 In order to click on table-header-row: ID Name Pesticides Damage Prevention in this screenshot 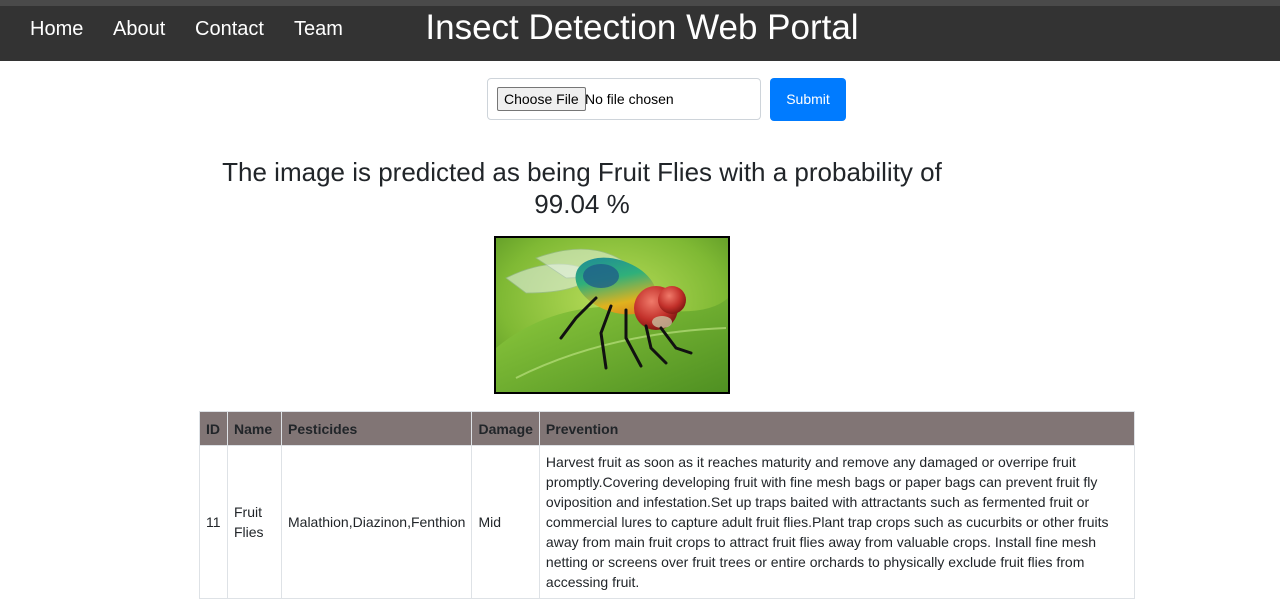, I will do `click(667, 428)`.